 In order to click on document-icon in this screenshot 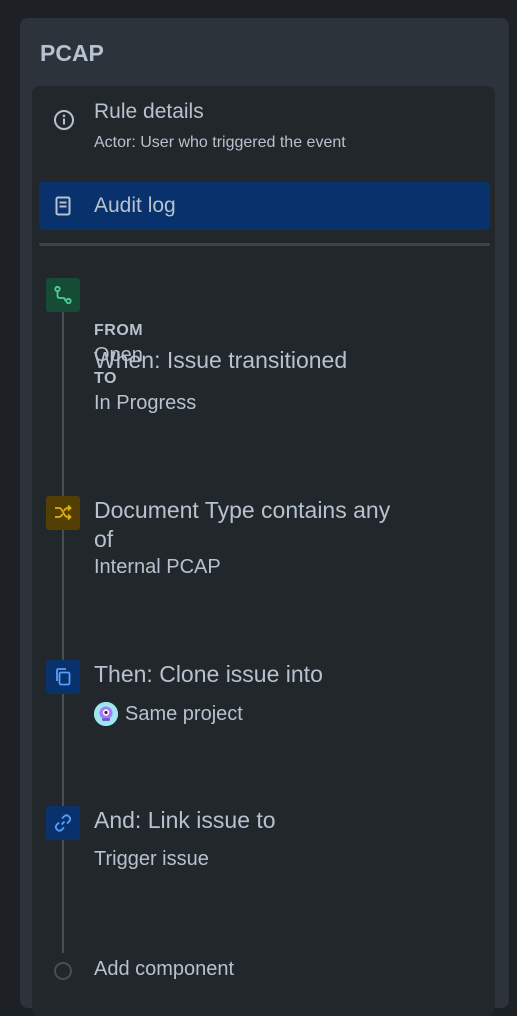, I will do `click(63, 206)`.